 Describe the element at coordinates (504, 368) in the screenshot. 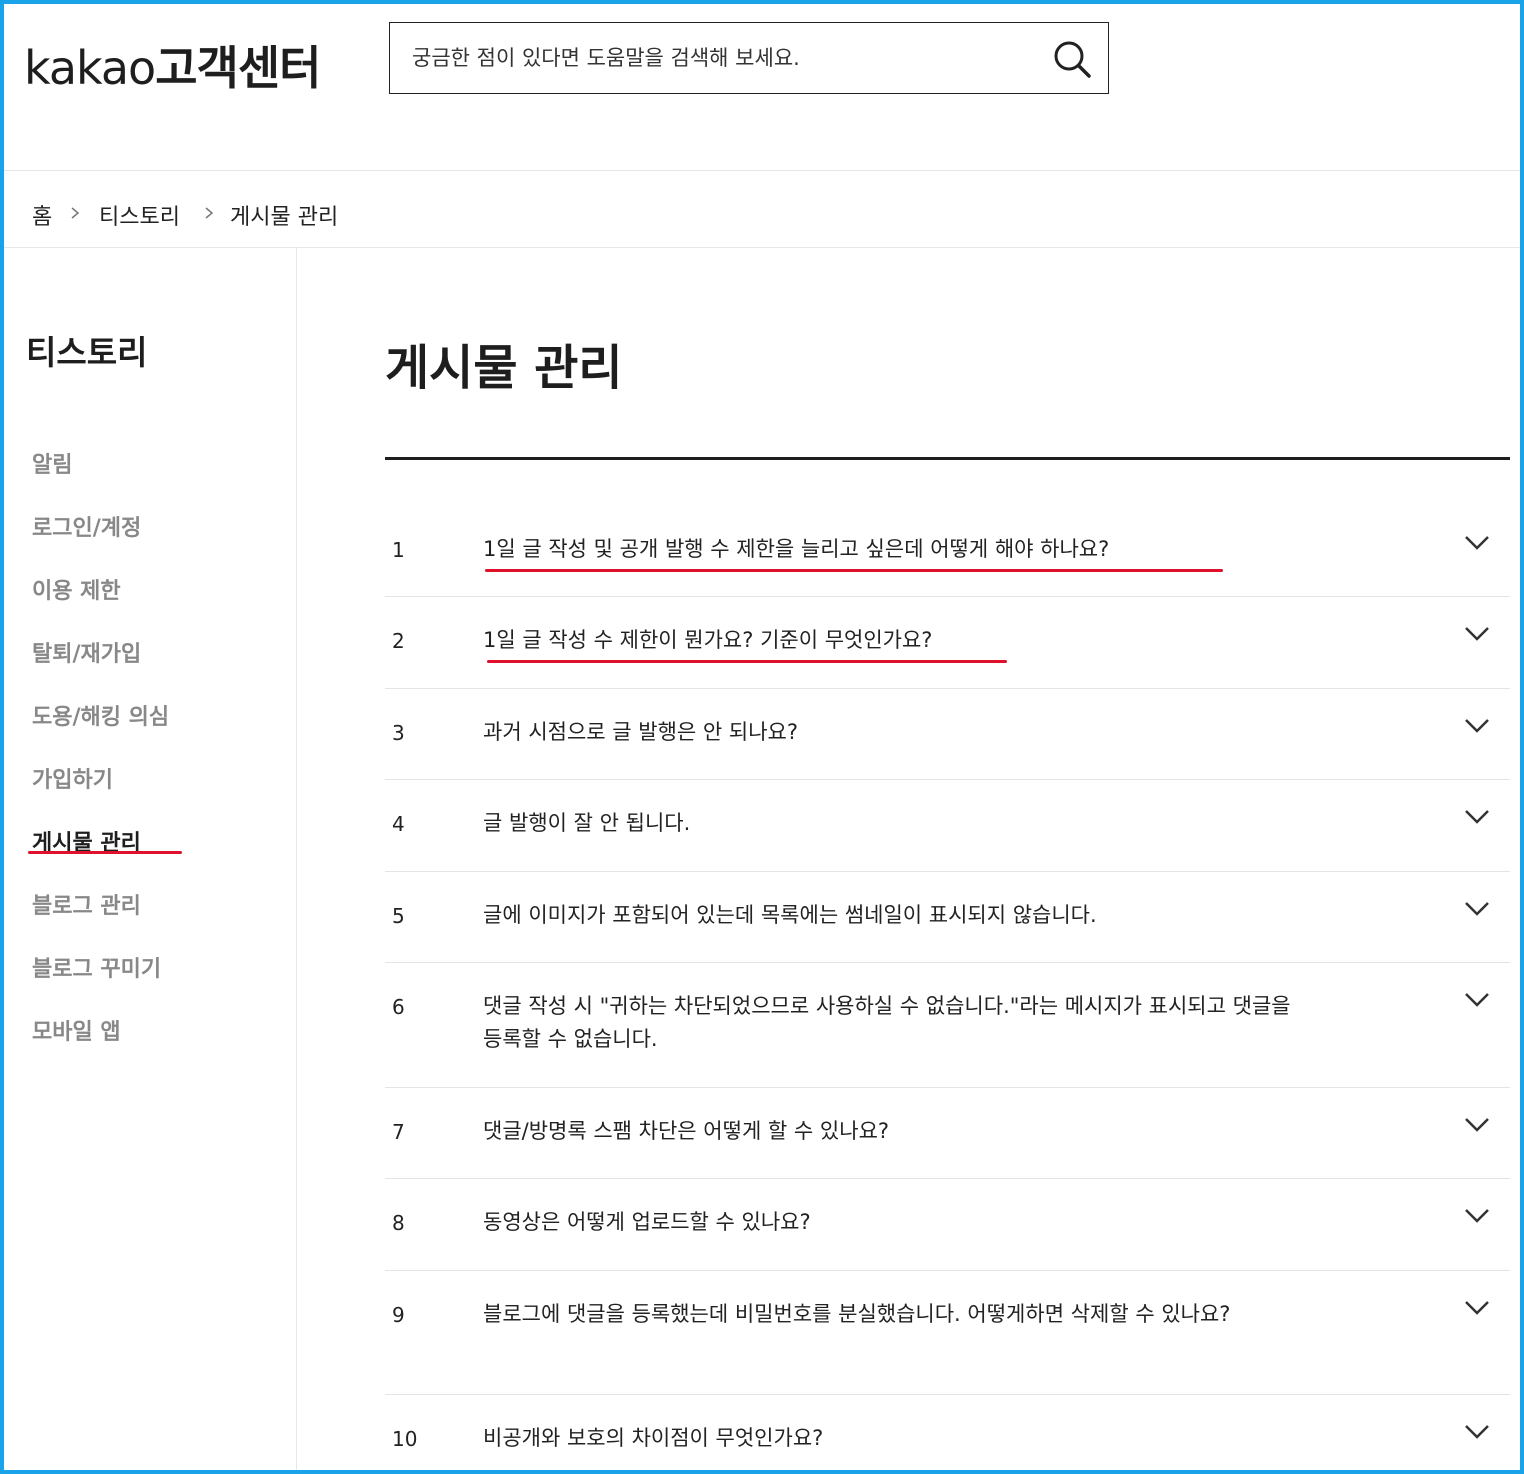

I see `page-title: 게시물 관리` at that location.